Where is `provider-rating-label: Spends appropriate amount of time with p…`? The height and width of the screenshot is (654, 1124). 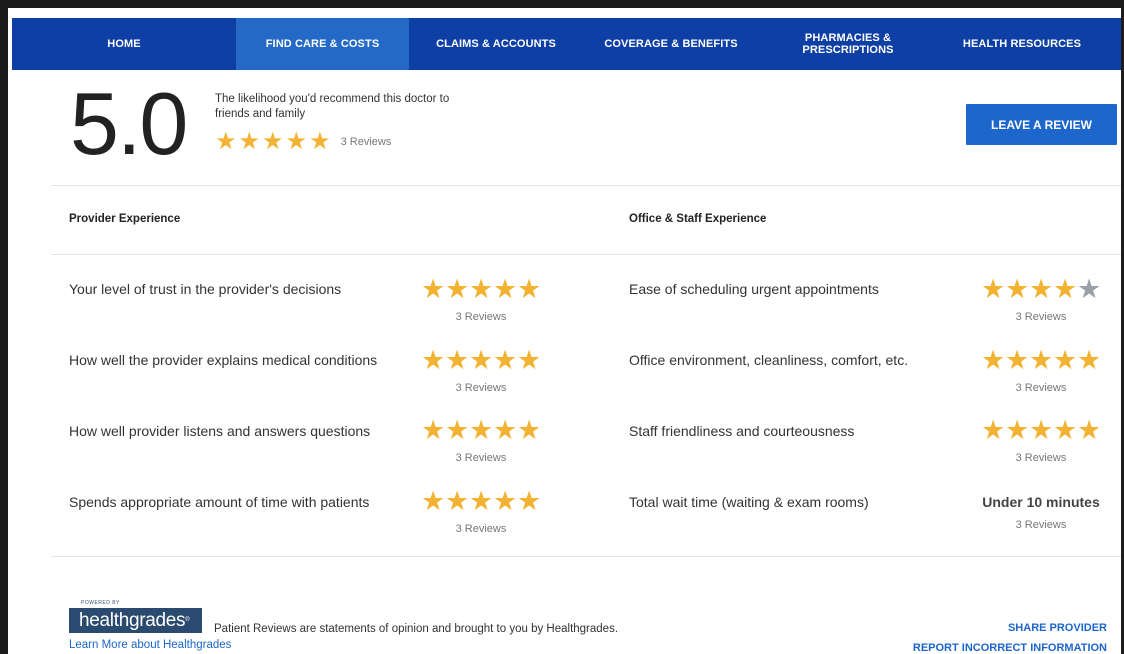 provider-rating-label: Spends appropriate amount of time with p… is located at coordinates (219, 502).